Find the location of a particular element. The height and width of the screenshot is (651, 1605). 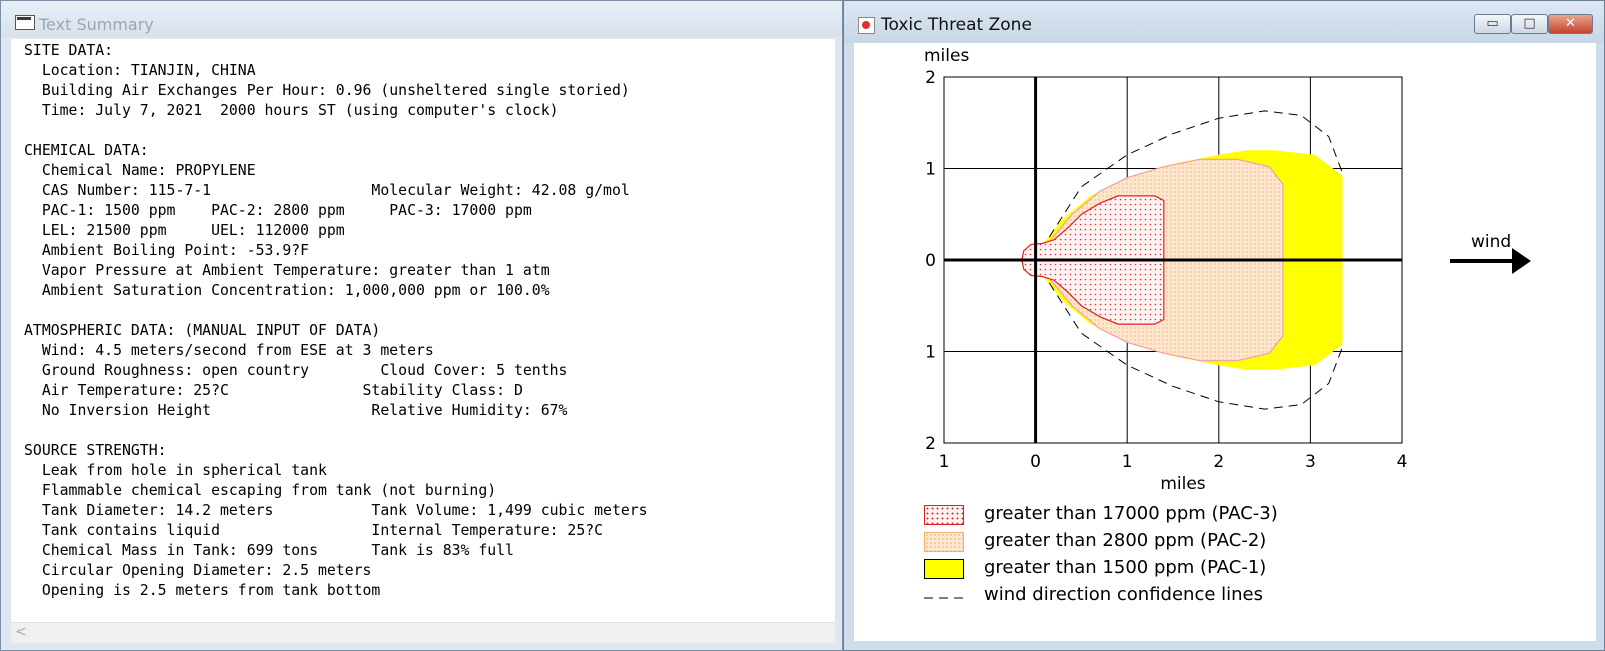

y-tick-label: 0 is located at coordinates (930, 261).